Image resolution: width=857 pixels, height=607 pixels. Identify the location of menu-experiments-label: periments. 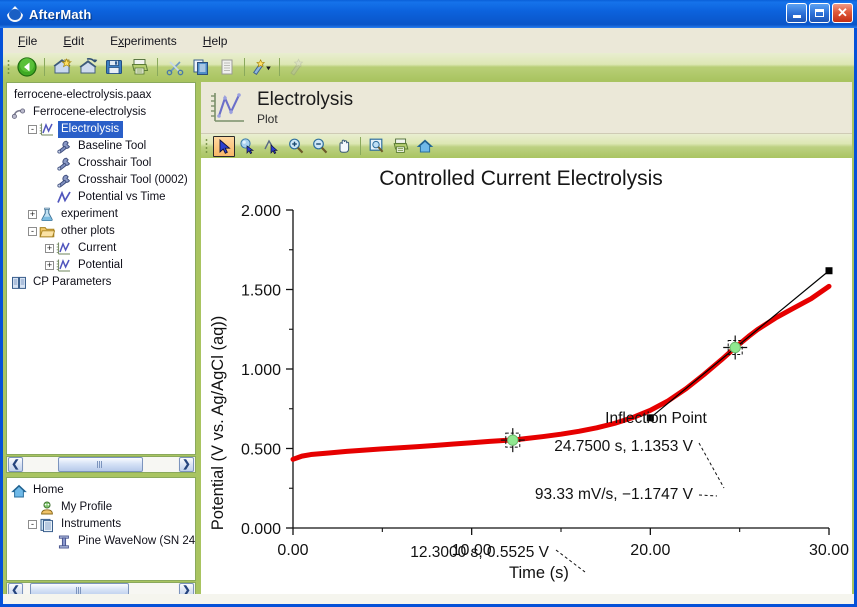
(150, 40).